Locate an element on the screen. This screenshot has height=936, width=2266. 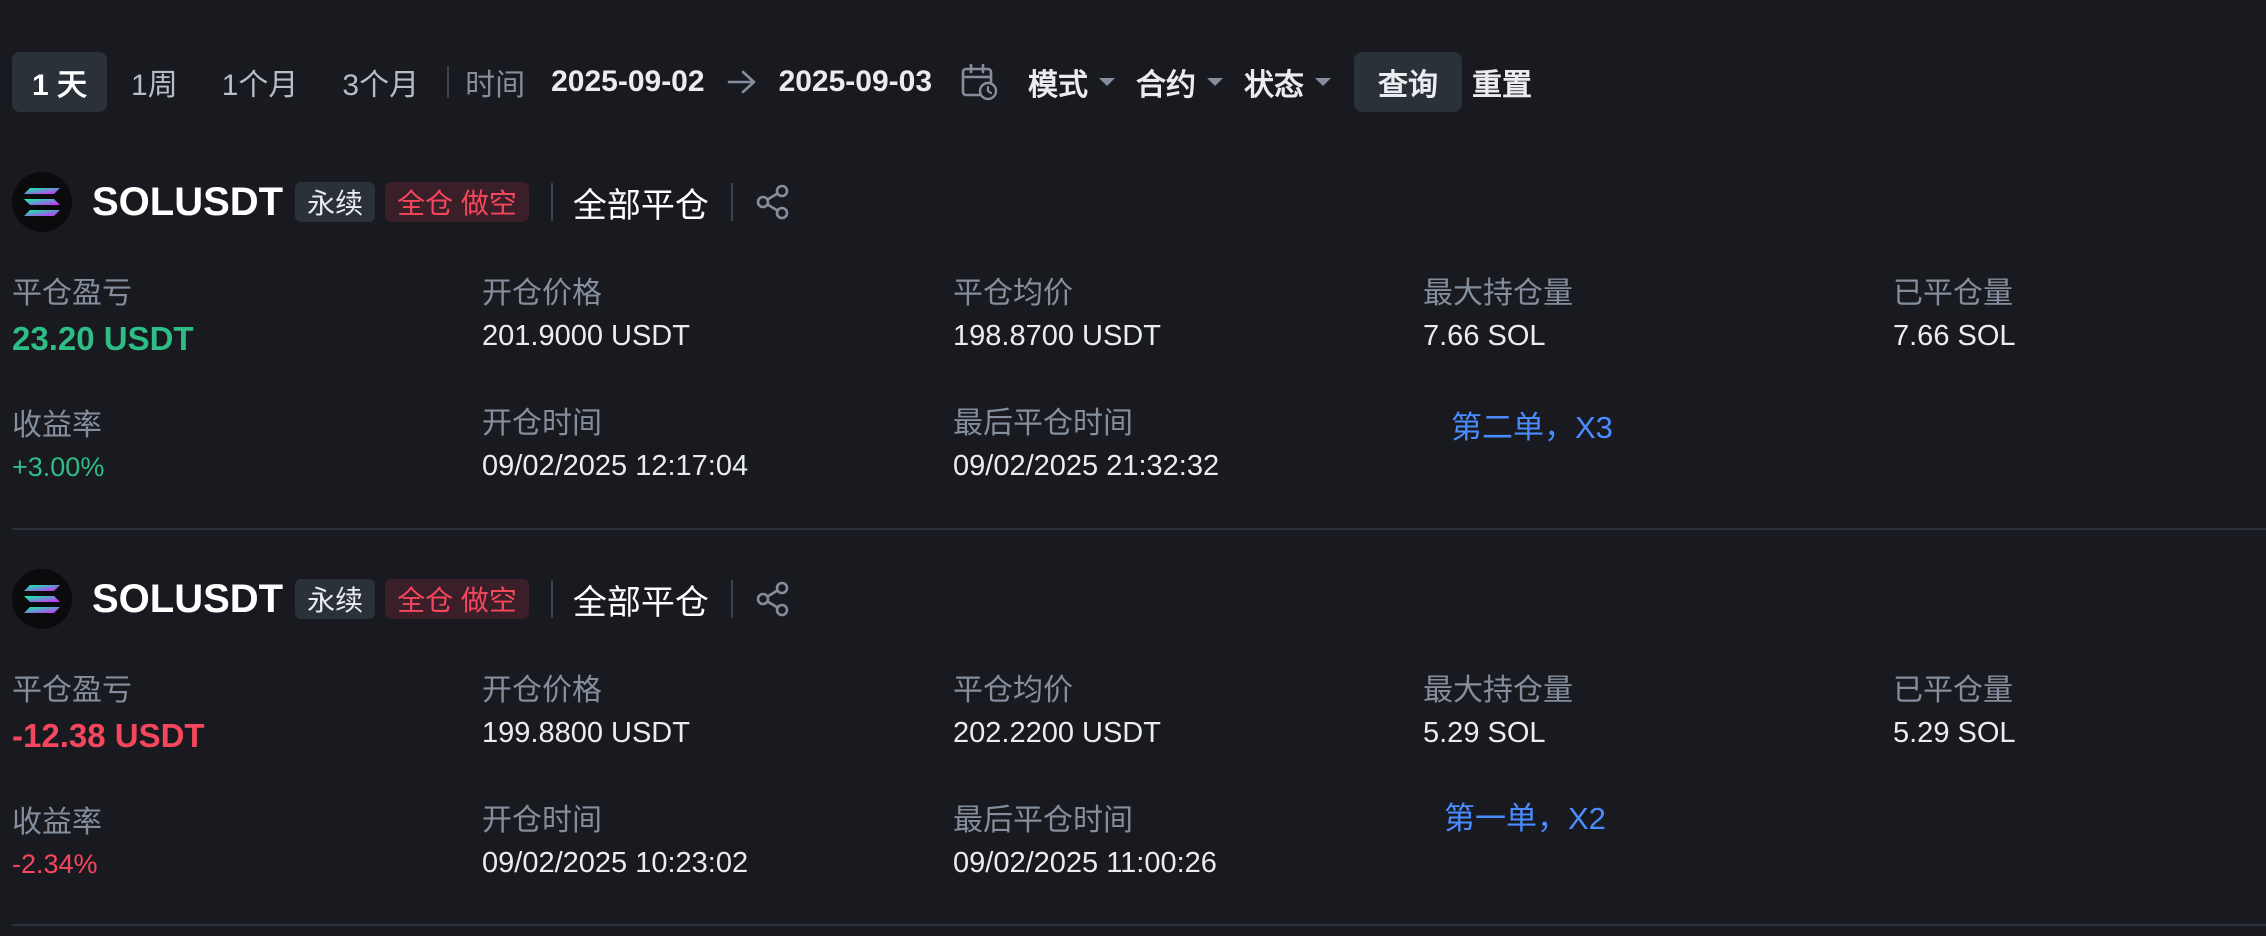
query-button: 查询 is located at coordinates (1408, 82).